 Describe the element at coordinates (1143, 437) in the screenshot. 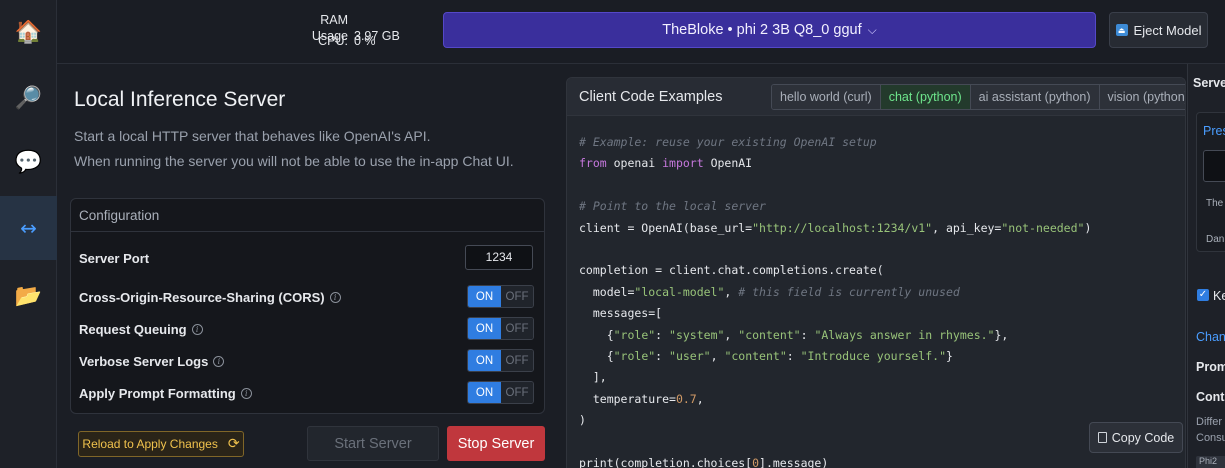

I see `copy-code-label: Copy Code` at that location.